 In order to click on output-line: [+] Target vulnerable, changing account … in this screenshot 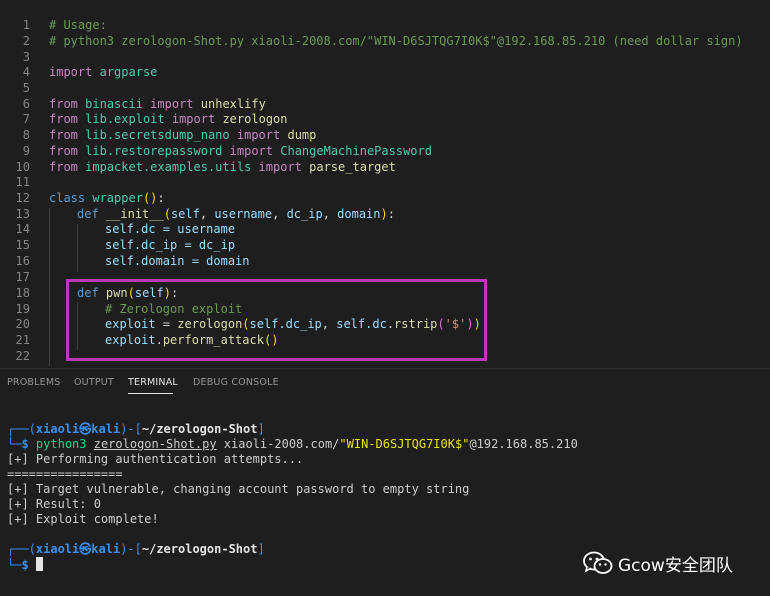, I will do `click(238, 489)`.